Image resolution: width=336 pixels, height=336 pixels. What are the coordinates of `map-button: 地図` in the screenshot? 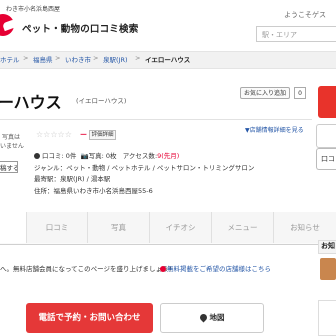 It's located at (212, 318).